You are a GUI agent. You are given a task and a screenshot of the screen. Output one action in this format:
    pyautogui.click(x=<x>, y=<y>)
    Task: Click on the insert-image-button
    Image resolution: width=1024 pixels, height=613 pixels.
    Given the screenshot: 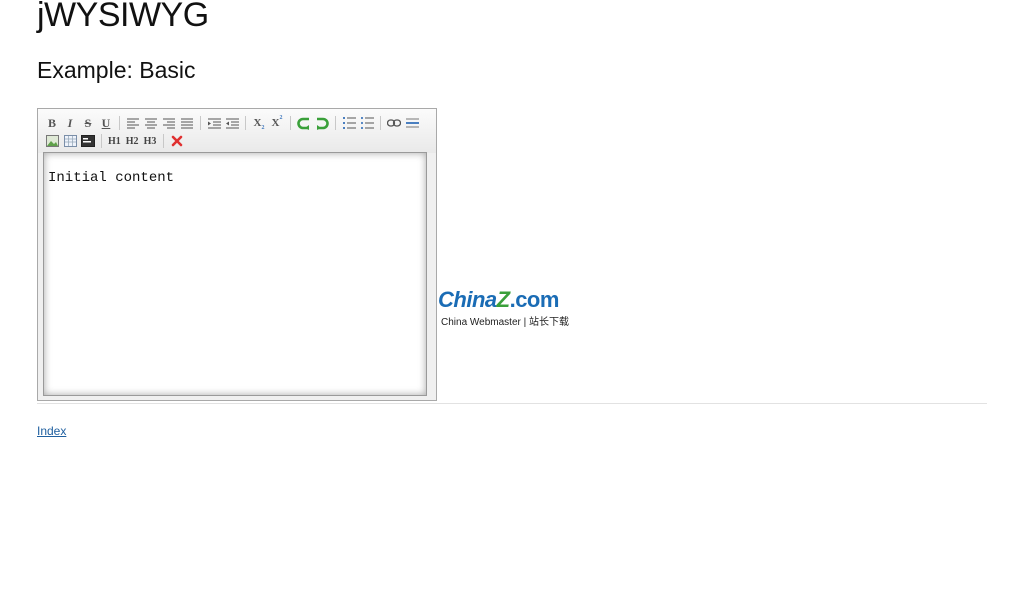 What is the action you would take?
    pyautogui.click(x=52, y=141)
    